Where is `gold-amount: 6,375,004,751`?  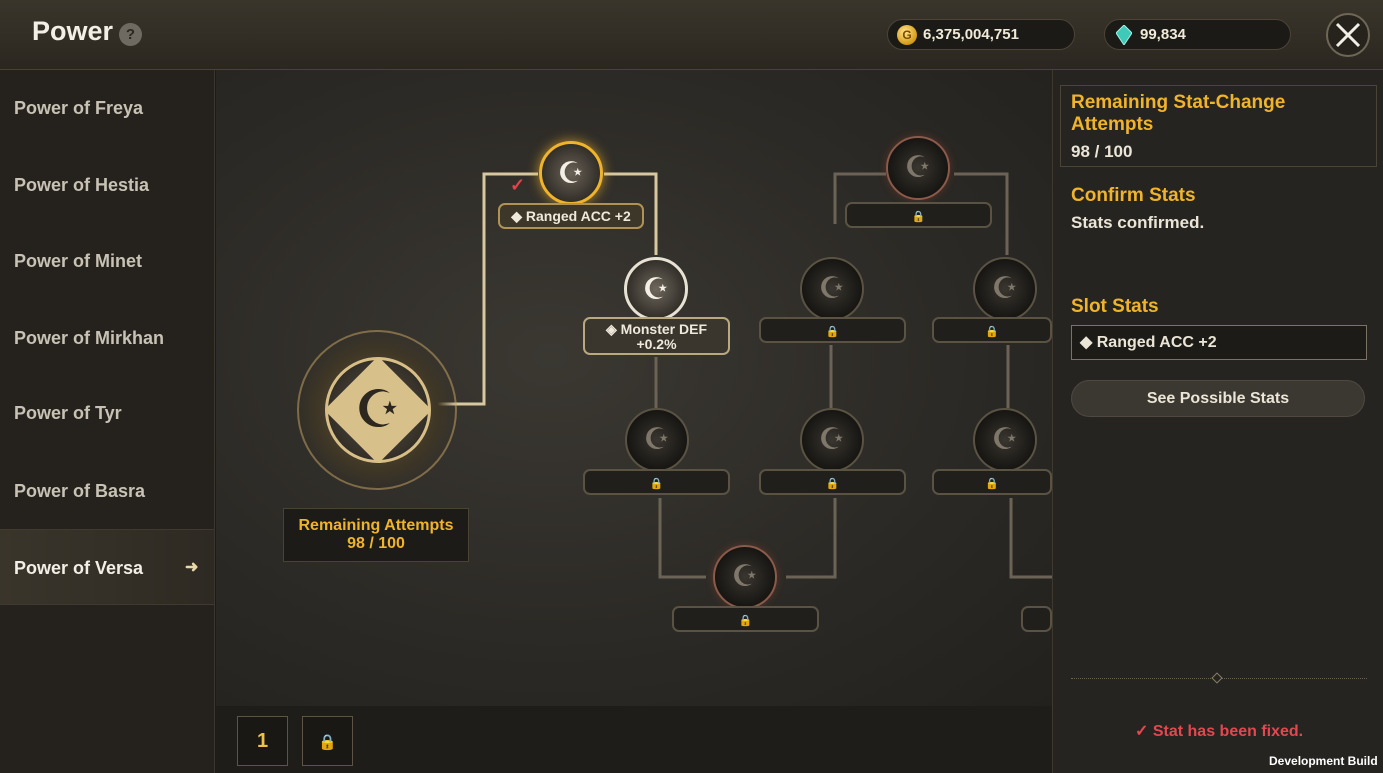
gold-amount: 6,375,004,751 is located at coordinates (971, 34).